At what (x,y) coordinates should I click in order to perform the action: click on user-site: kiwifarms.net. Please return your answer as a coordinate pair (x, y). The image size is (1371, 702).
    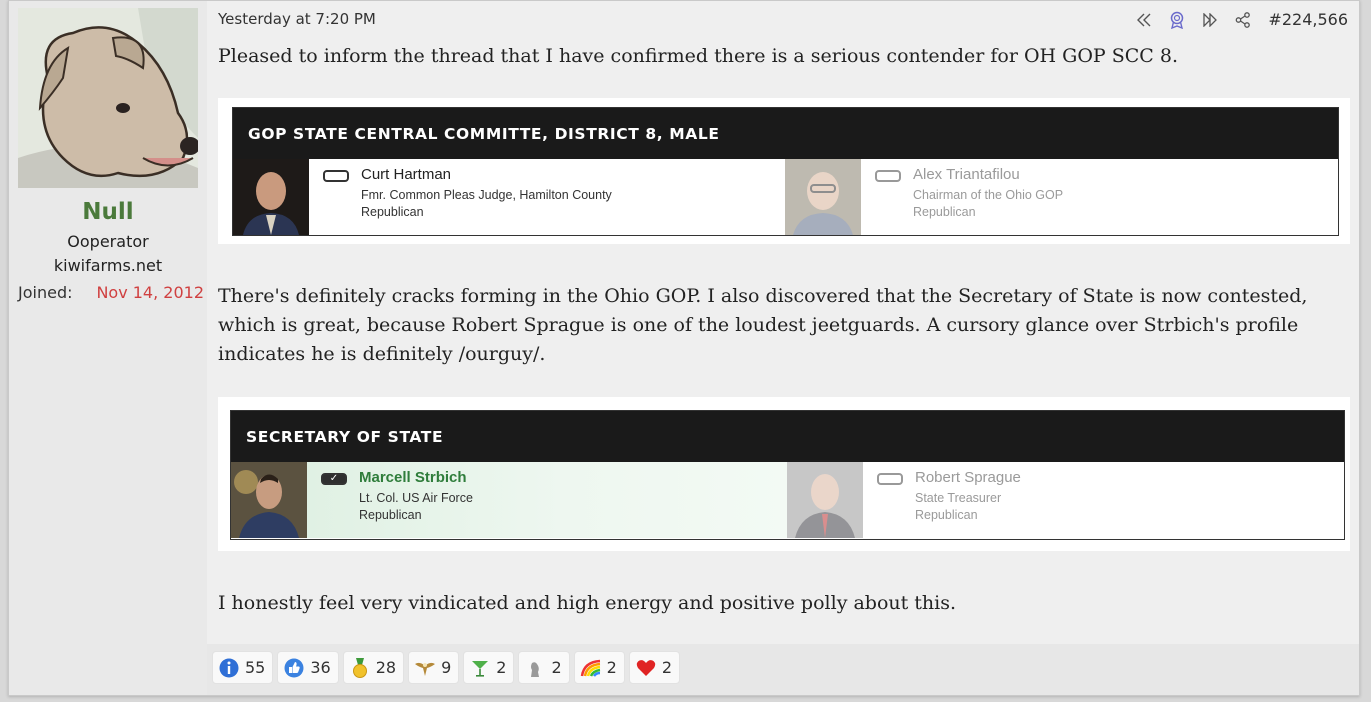
    Looking at the image, I should click on (108, 265).